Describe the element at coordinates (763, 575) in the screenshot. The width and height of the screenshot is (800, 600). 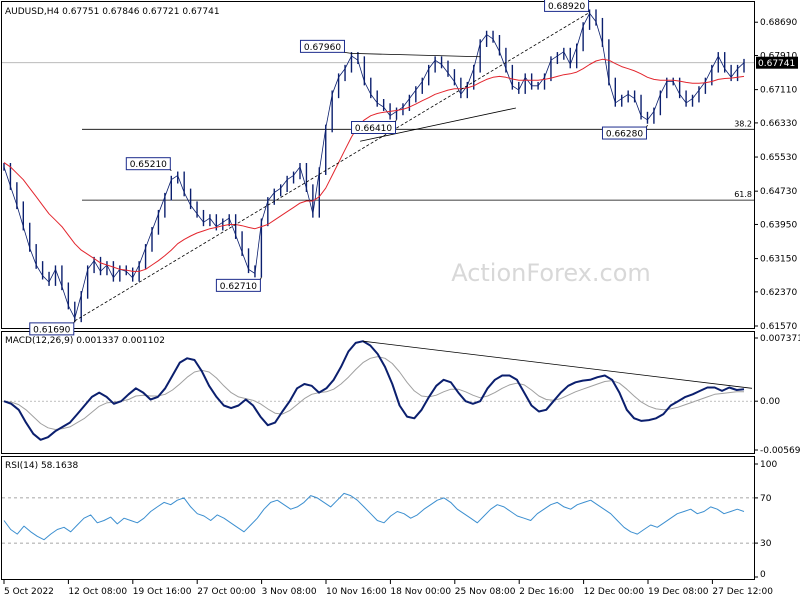
I see `rsi-y-tick-label: 0` at that location.